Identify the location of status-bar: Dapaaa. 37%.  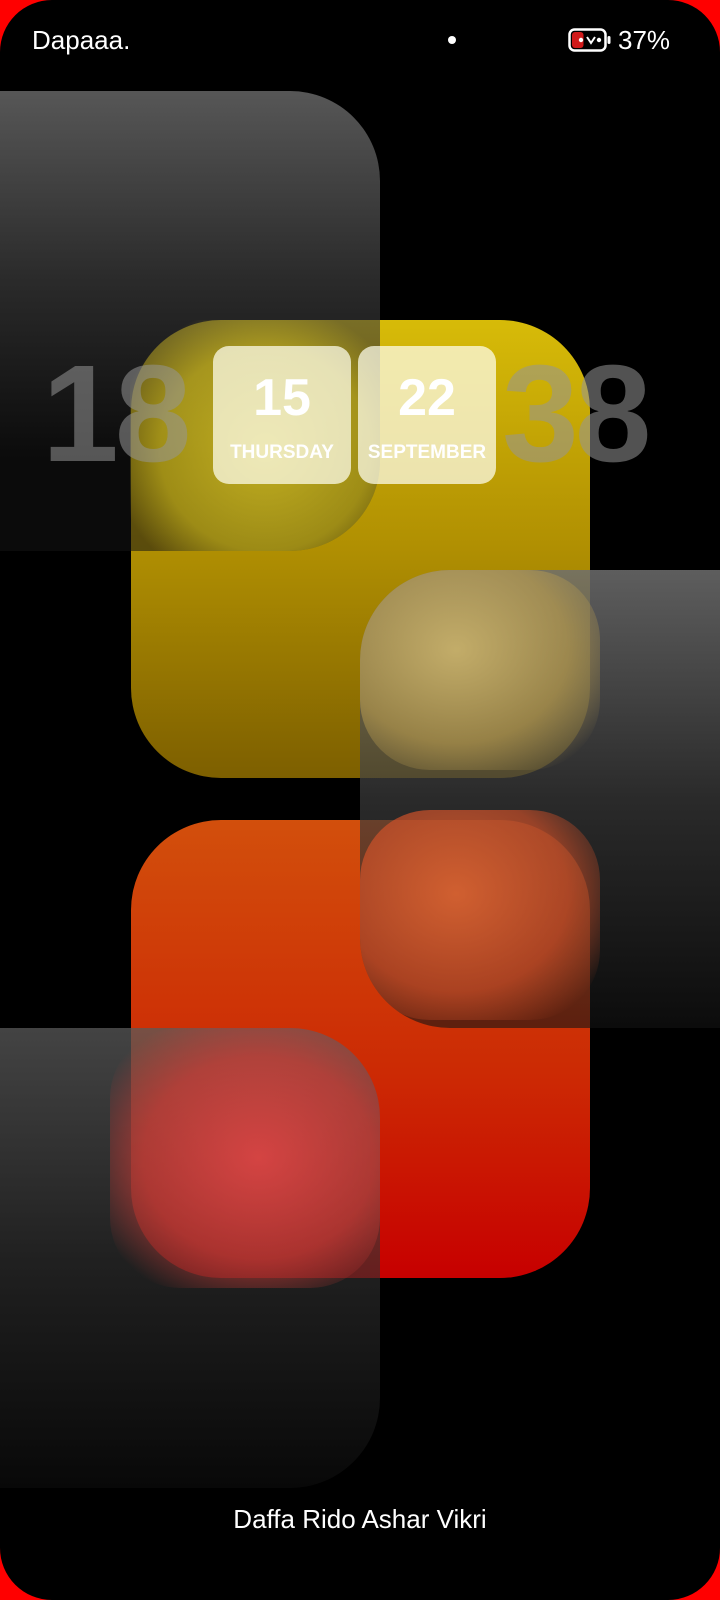
(360, 40).